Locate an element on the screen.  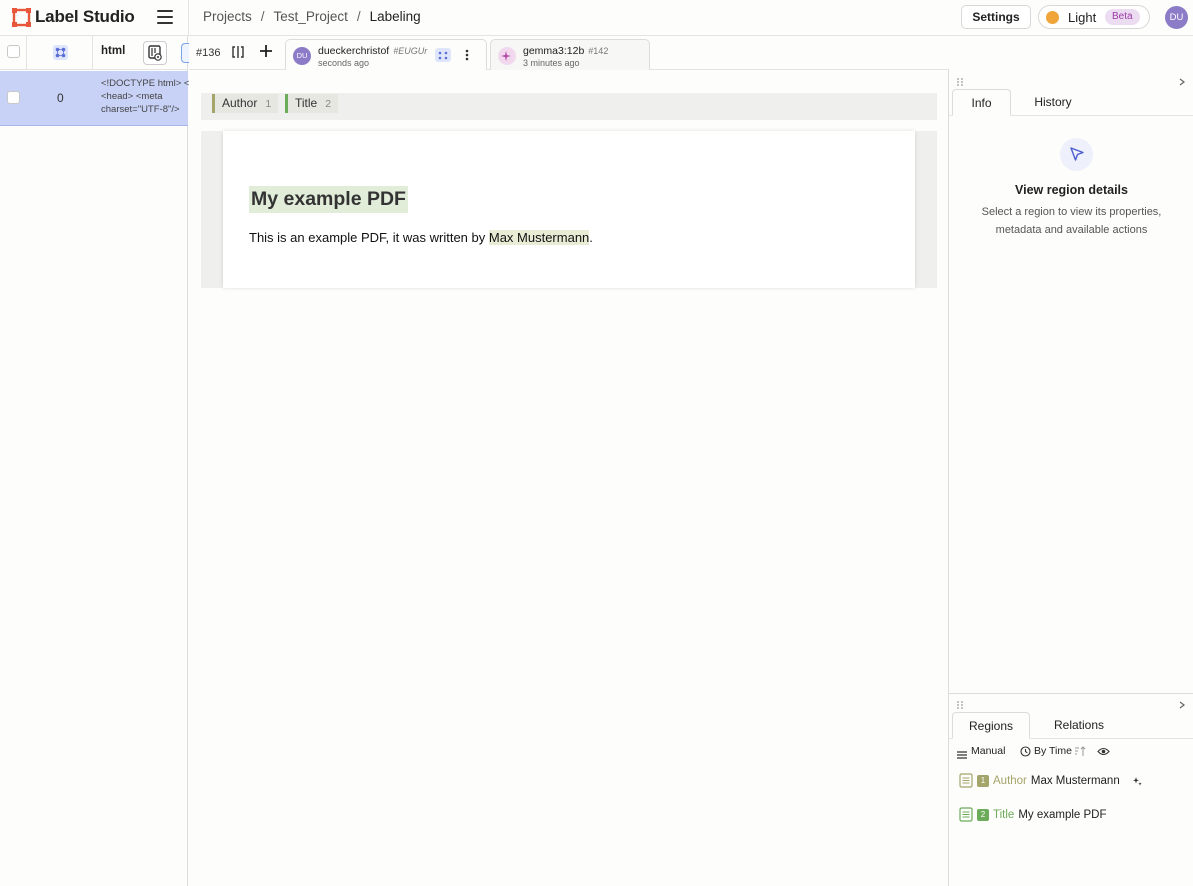
beta-badge: Beta is located at coordinates (1122, 17).